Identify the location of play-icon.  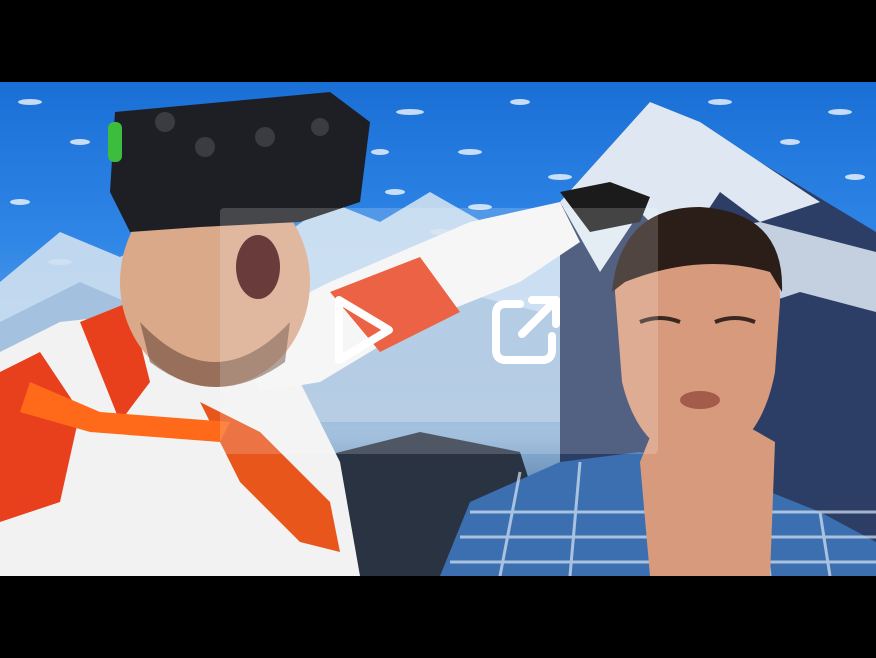
(364, 330).